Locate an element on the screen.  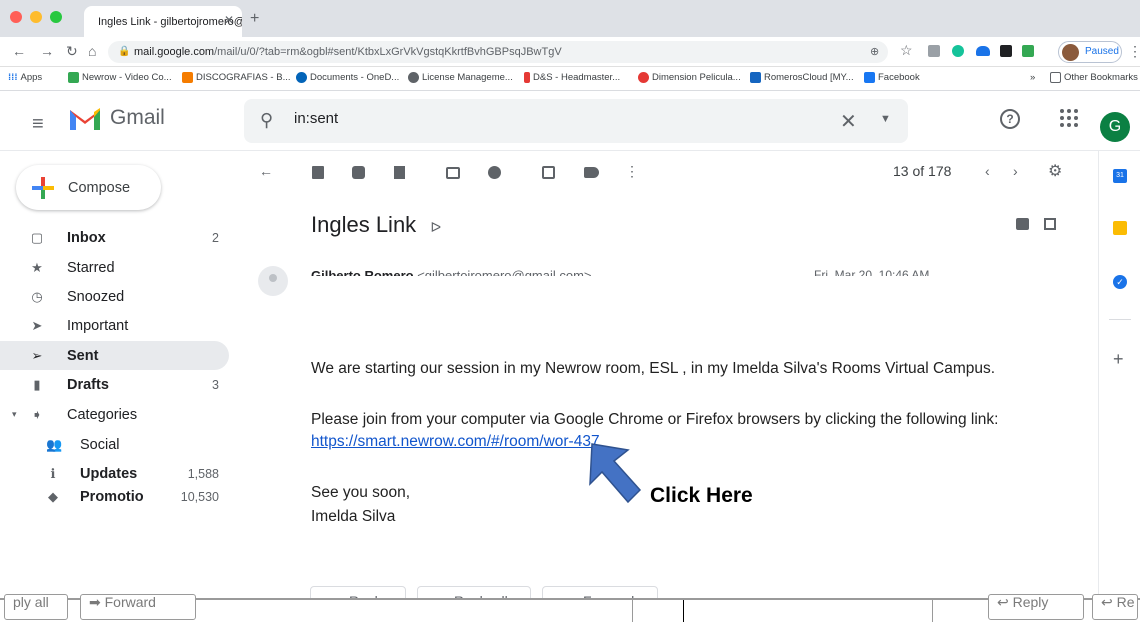
help-icon: ? is located at coordinates (1010, 119).